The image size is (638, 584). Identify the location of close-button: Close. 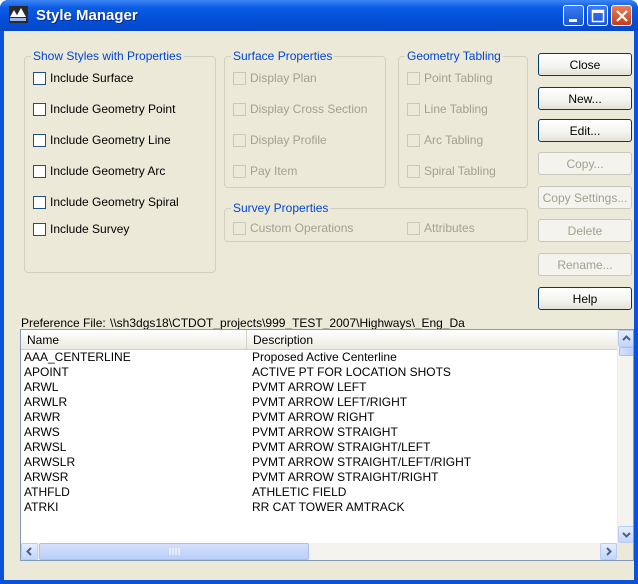
(585, 64).